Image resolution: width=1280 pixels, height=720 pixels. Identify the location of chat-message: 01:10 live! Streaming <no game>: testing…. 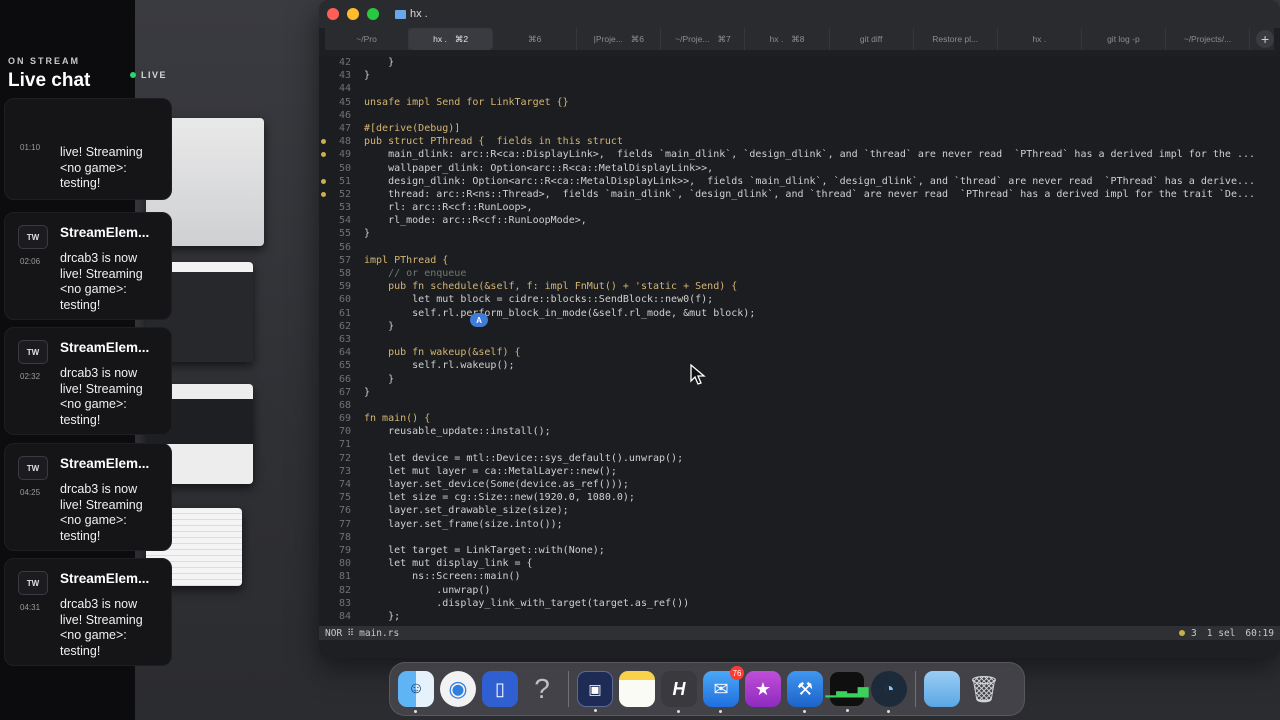
(88, 149).